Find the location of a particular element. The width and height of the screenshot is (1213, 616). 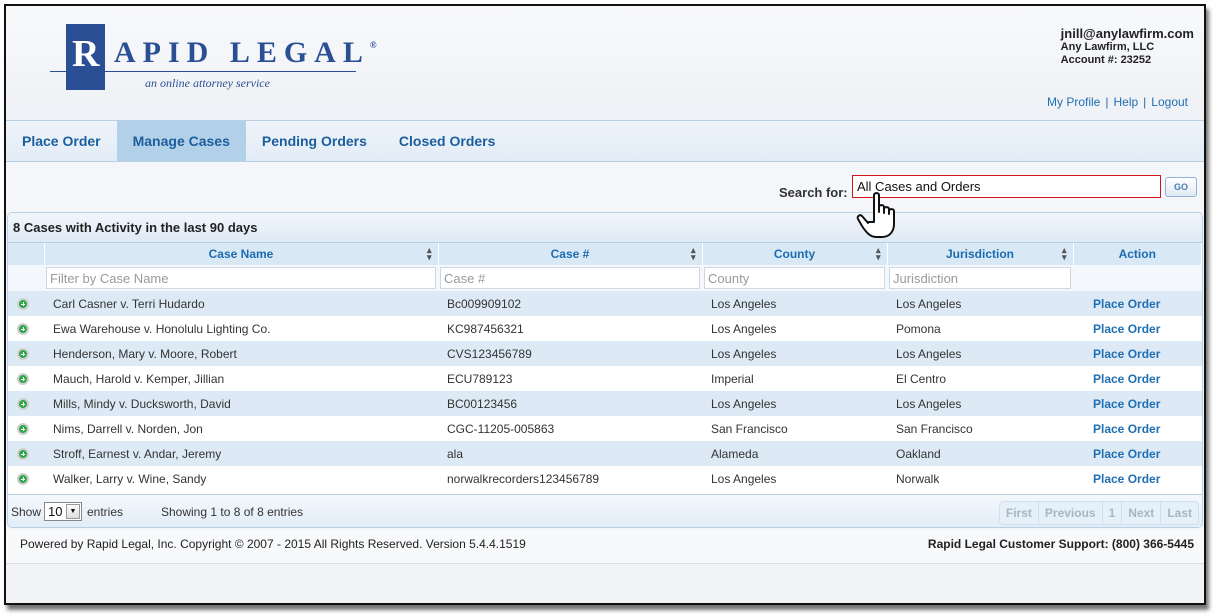

case-name-cell: Mills, Mindy v. Ducksworth, David is located at coordinates (241, 403).